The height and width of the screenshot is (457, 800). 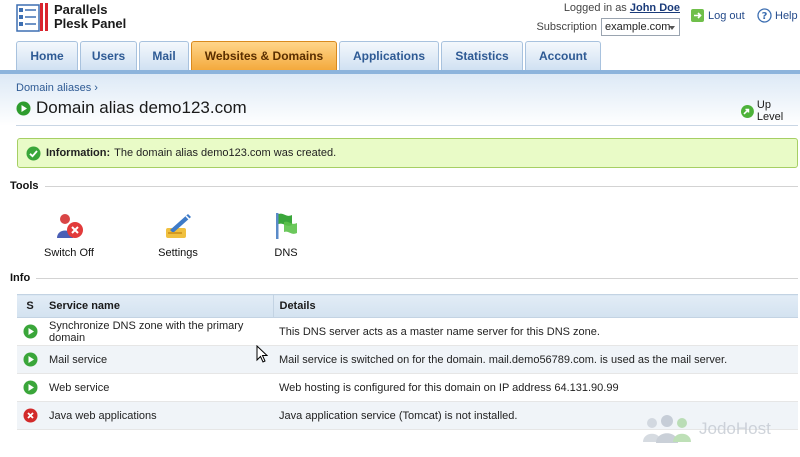 What do you see at coordinates (264, 56) in the screenshot?
I see `tab-websites-domains: Websites & Domains` at bounding box center [264, 56].